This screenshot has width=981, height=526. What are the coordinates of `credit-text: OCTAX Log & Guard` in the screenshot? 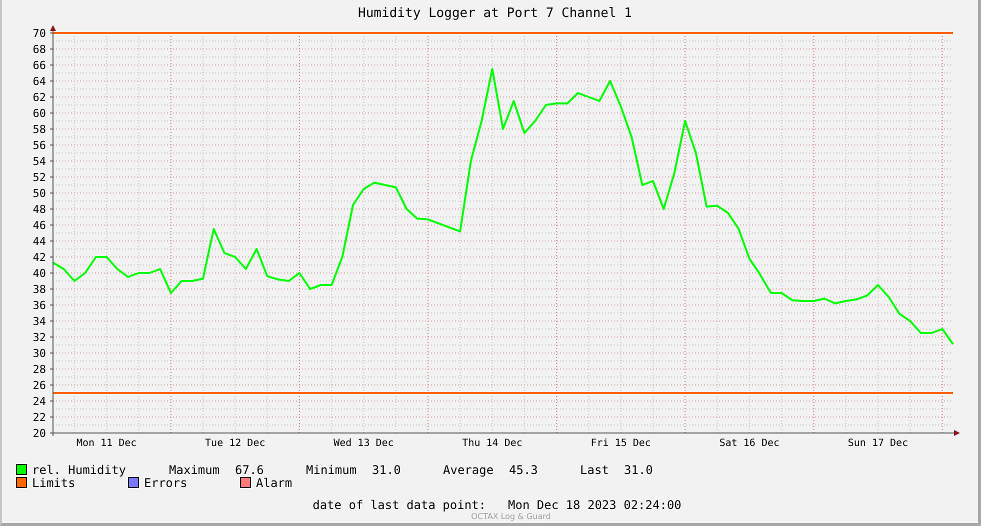 It's located at (511, 516).